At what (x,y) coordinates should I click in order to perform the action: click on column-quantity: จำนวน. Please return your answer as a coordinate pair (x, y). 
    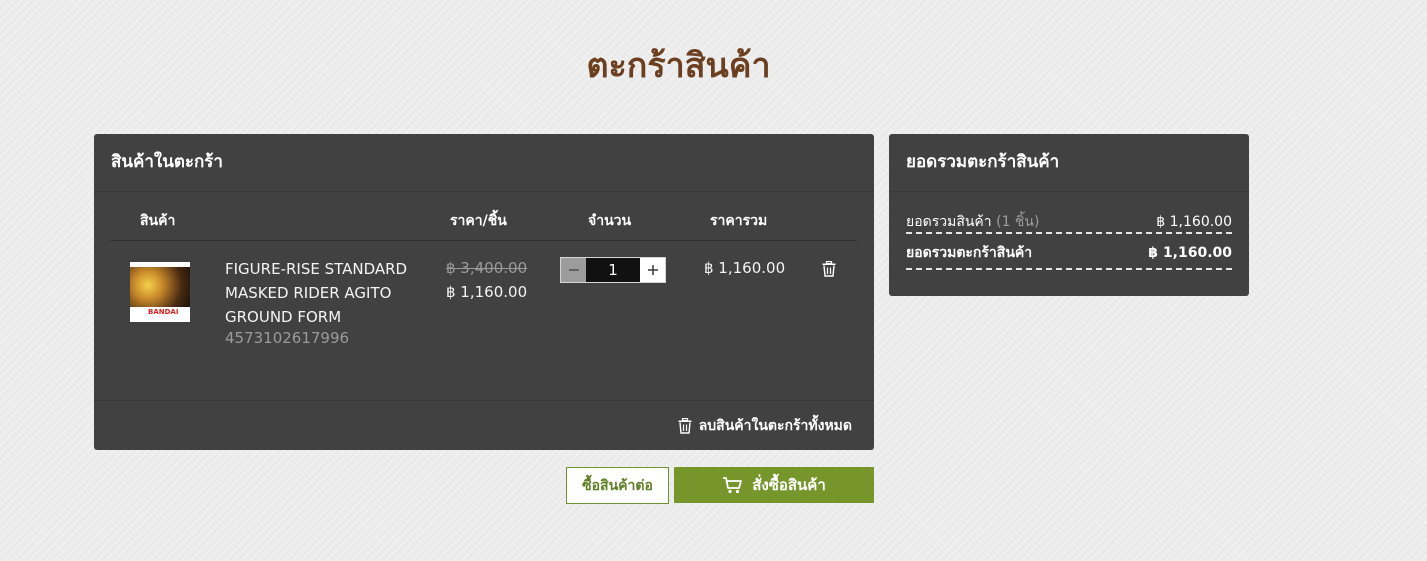
    Looking at the image, I should click on (610, 221).